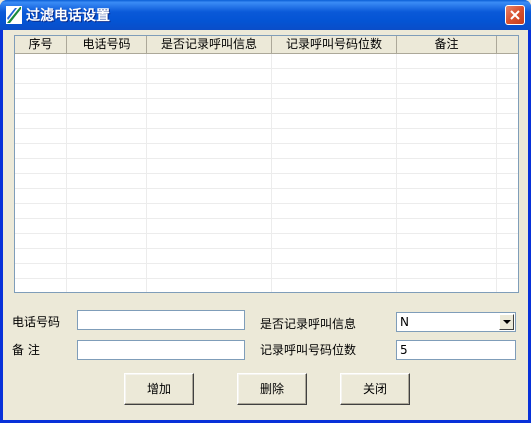  Describe the element at coordinates (161, 320) in the screenshot. I see `phone-input` at that location.